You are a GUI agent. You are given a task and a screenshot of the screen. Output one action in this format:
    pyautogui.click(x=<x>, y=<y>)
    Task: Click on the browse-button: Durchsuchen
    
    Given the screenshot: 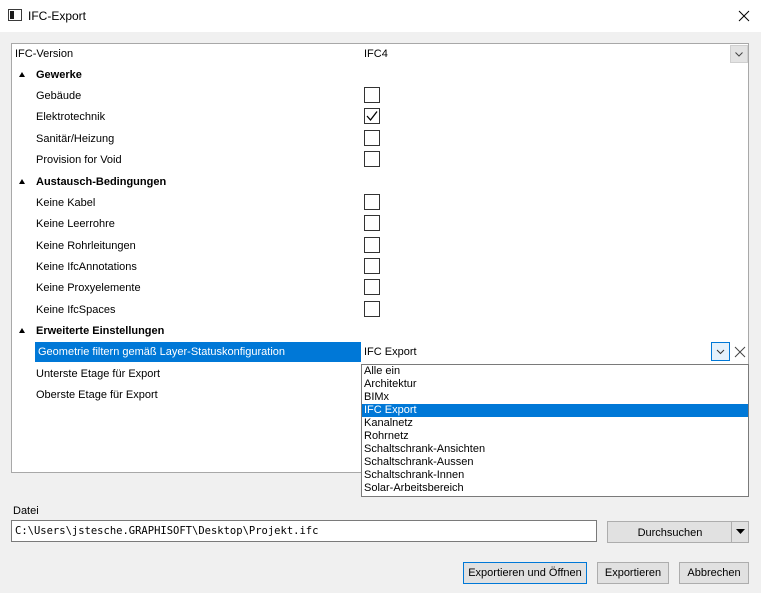 What is the action you would take?
    pyautogui.click(x=678, y=532)
    